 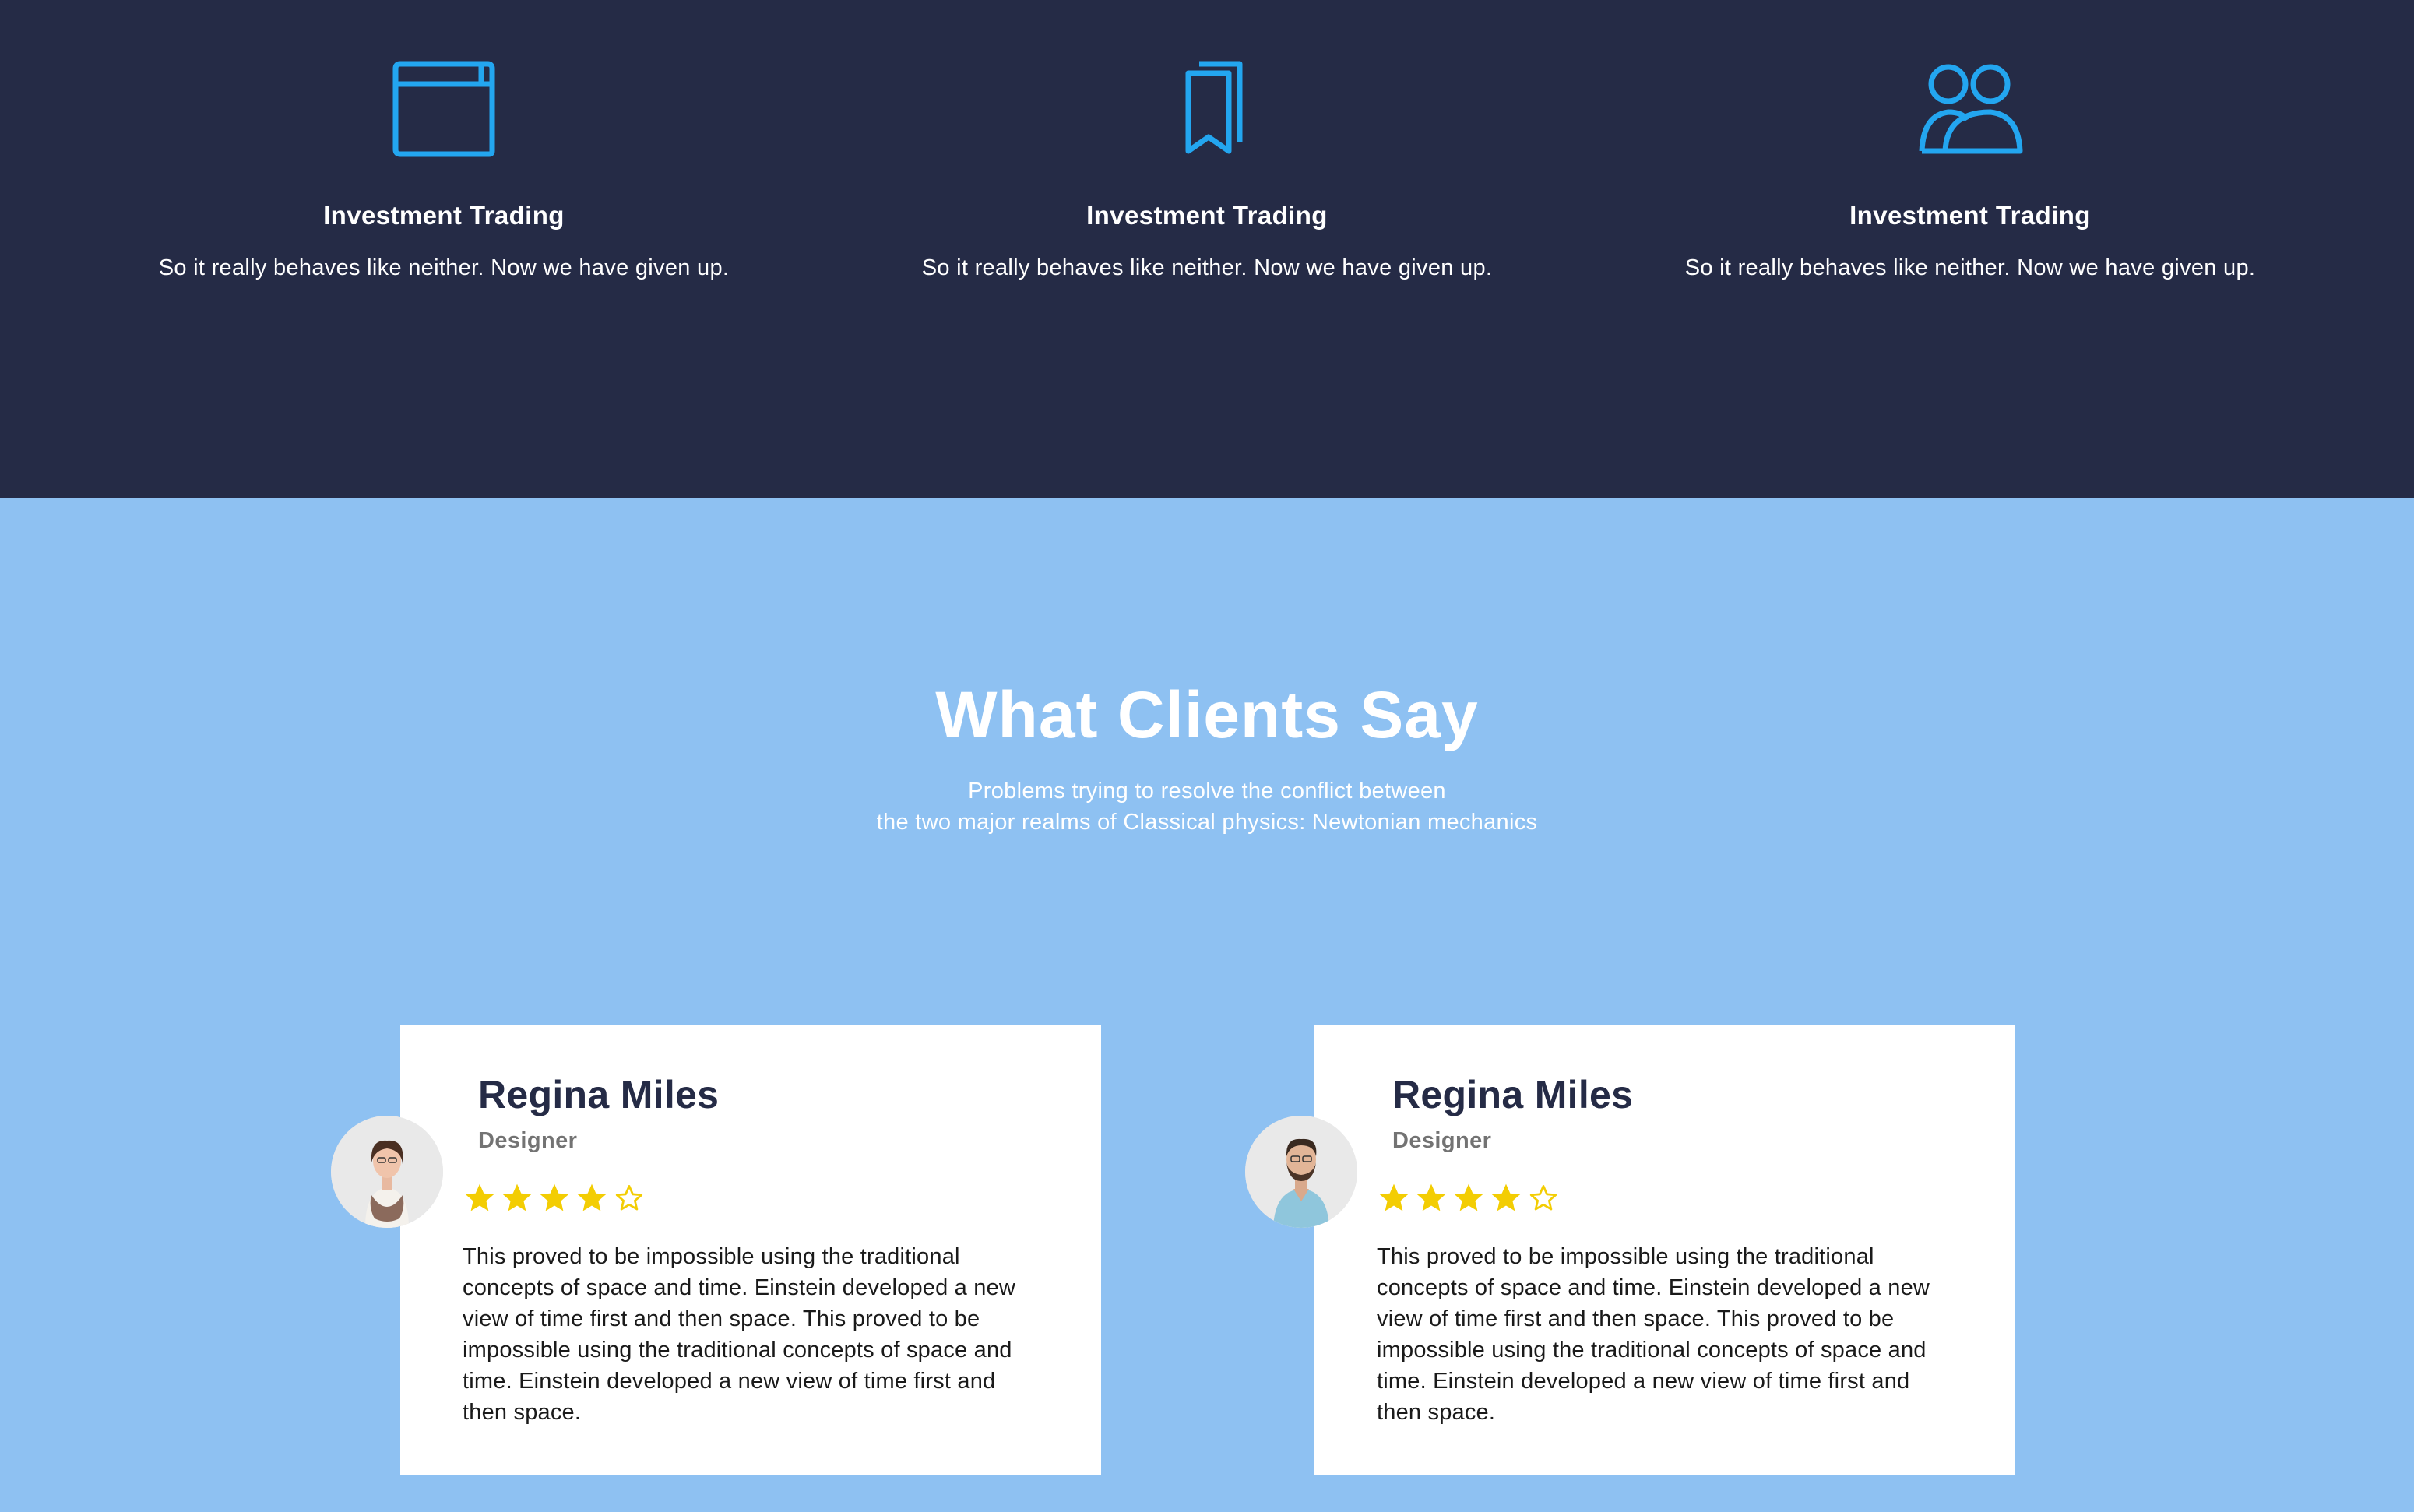 I want to click on bookmarks-icon, so click(x=1214, y=107).